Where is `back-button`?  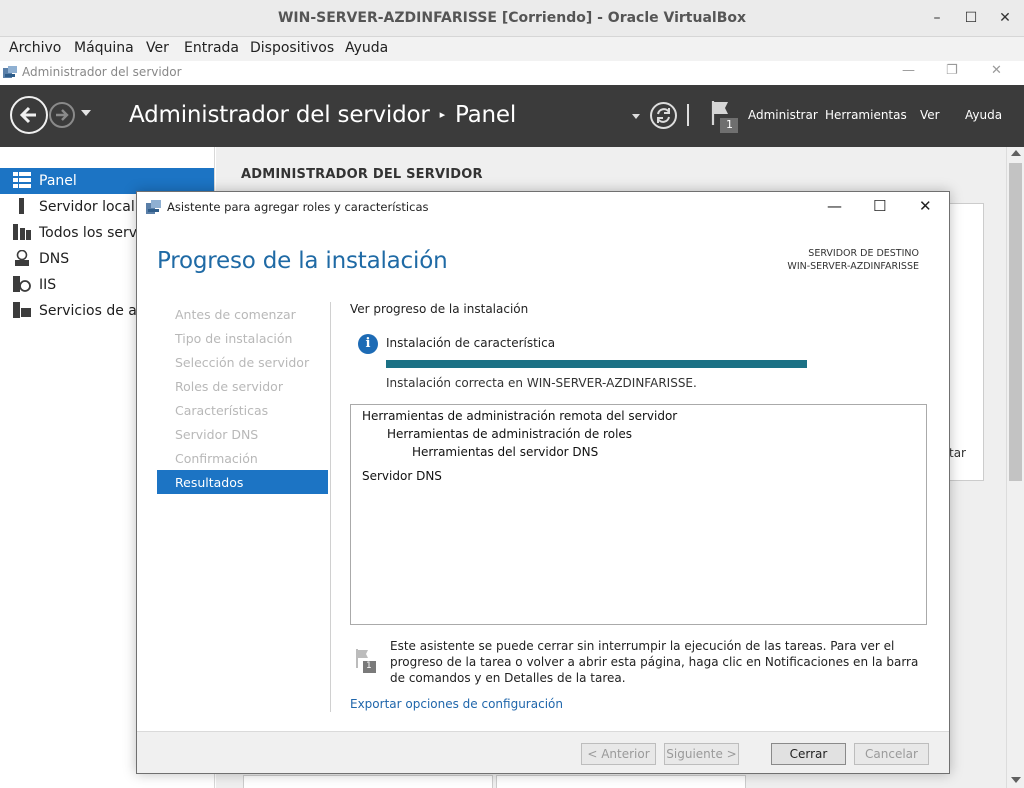
back-button is located at coordinates (29, 115).